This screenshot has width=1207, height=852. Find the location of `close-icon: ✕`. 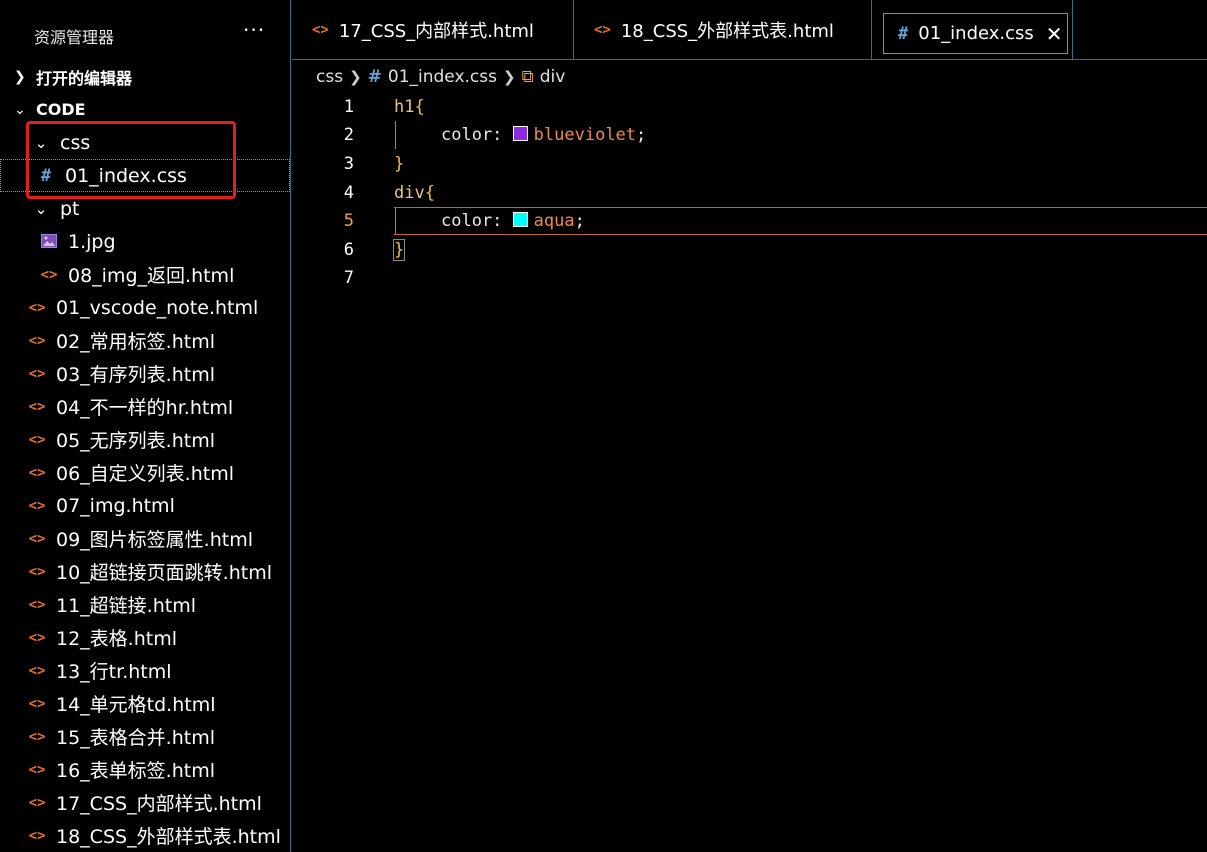

close-icon: ✕ is located at coordinates (1054, 34).